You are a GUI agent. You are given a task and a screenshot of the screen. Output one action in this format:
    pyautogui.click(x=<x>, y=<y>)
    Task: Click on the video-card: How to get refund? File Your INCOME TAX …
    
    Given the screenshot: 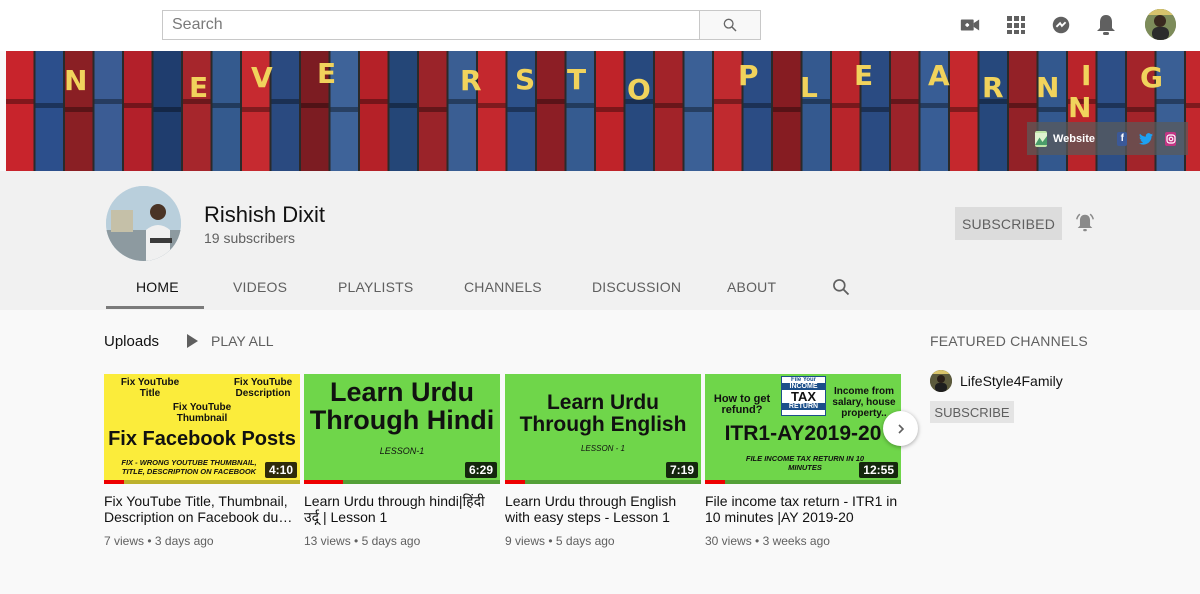 What is the action you would take?
    pyautogui.click(x=803, y=461)
    